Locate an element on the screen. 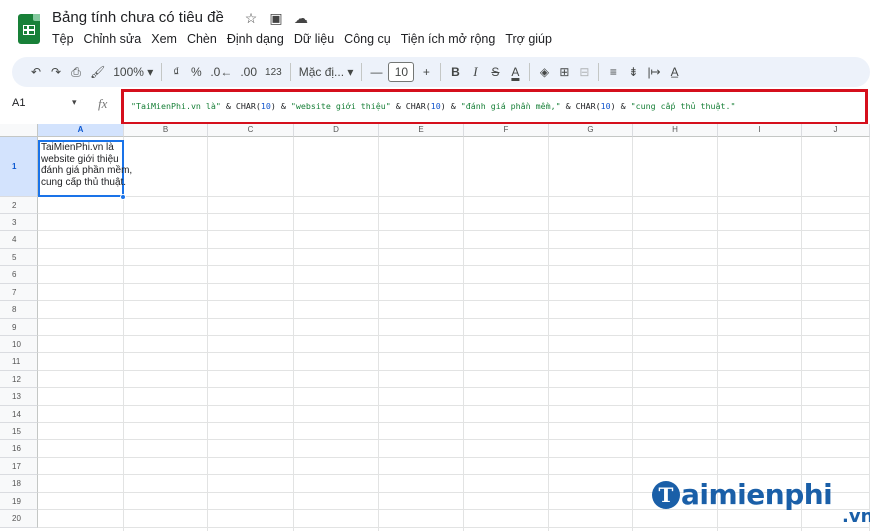  text-rotation-icon: A̲ is located at coordinates (675, 72).